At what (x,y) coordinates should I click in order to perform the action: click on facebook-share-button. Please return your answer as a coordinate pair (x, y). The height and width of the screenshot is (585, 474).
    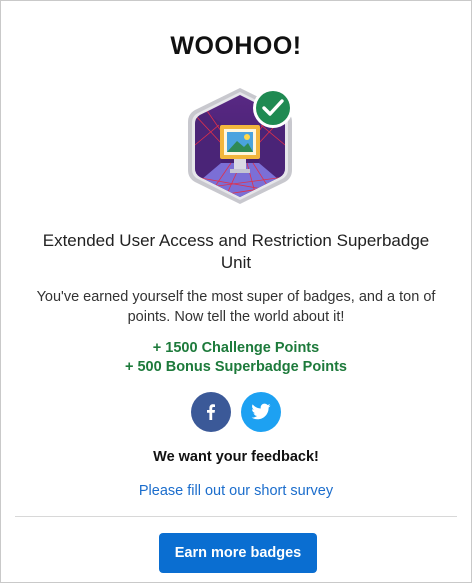
    Looking at the image, I should click on (211, 412).